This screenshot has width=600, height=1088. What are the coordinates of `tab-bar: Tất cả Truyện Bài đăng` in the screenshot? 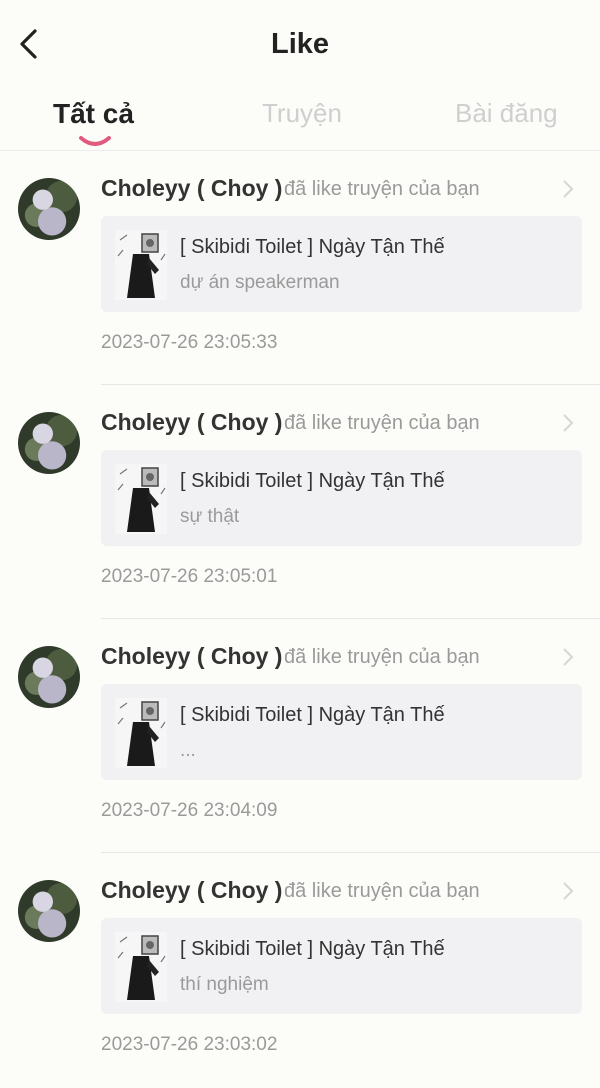 It's located at (300, 121).